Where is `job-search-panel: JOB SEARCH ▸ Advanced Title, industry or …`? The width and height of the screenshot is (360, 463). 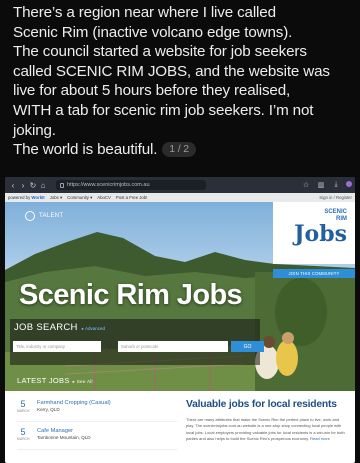
job-search-panel: JOB SEARCH ▸ Advanced Title, industry or … is located at coordinates (137, 342).